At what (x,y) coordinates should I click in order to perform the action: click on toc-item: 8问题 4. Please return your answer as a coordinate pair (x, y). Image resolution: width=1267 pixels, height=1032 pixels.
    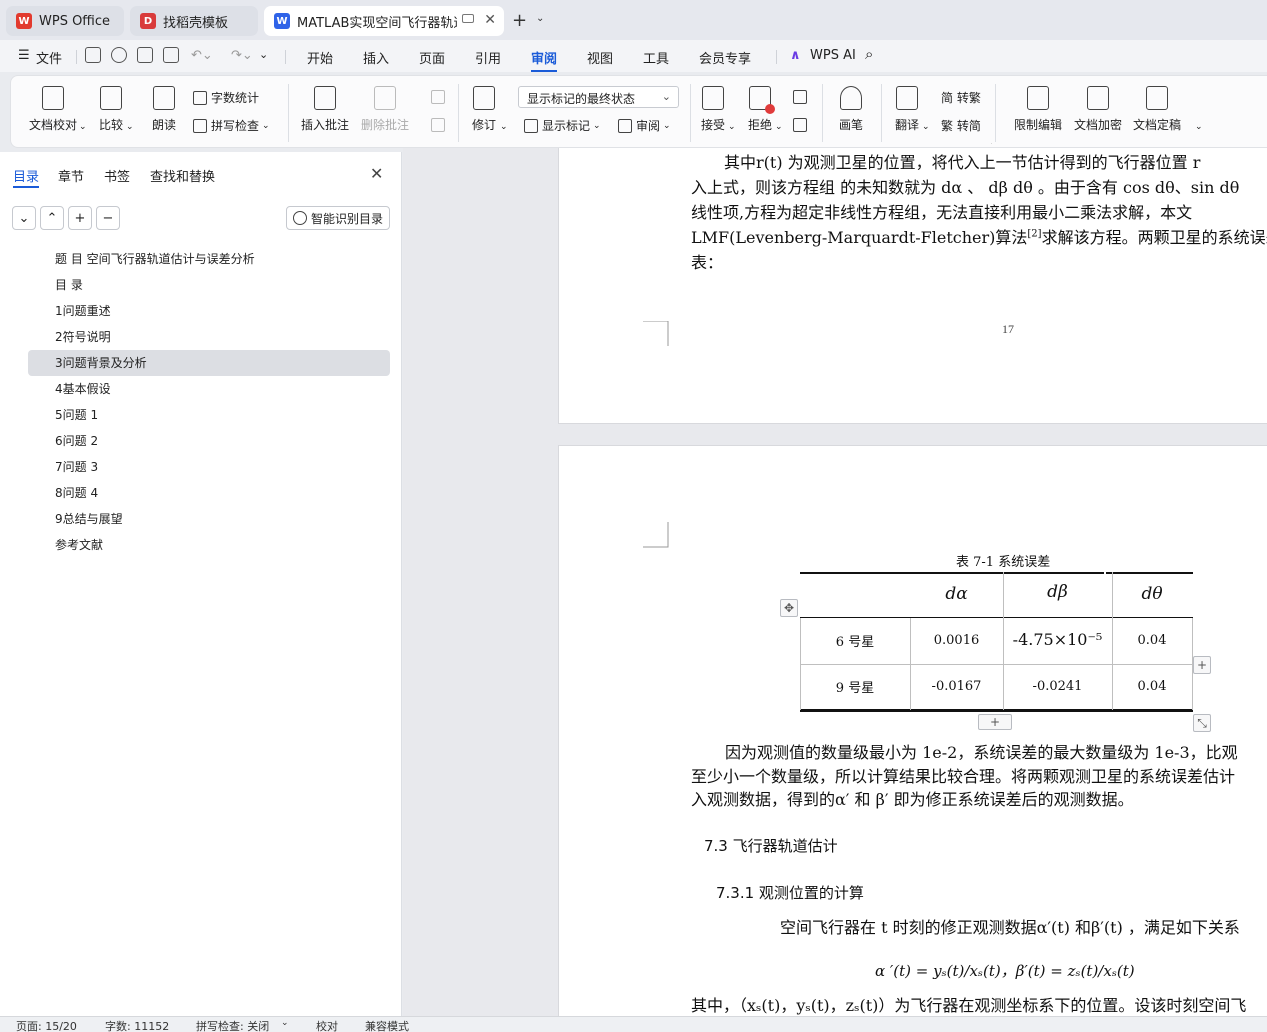
    Looking at the image, I should click on (209, 493).